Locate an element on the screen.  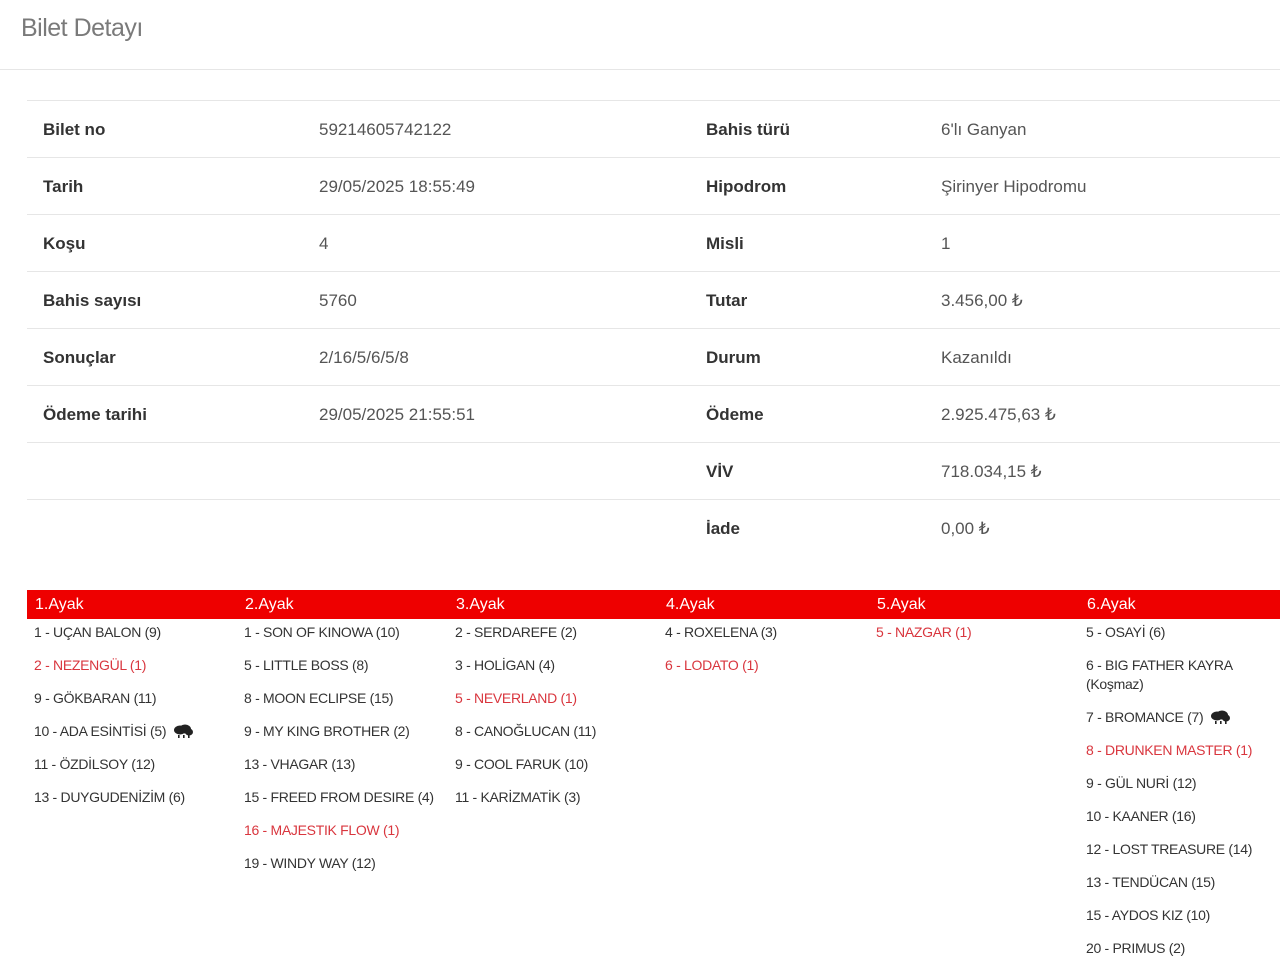
results-label: Sonuçlar is located at coordinates (79, 357).